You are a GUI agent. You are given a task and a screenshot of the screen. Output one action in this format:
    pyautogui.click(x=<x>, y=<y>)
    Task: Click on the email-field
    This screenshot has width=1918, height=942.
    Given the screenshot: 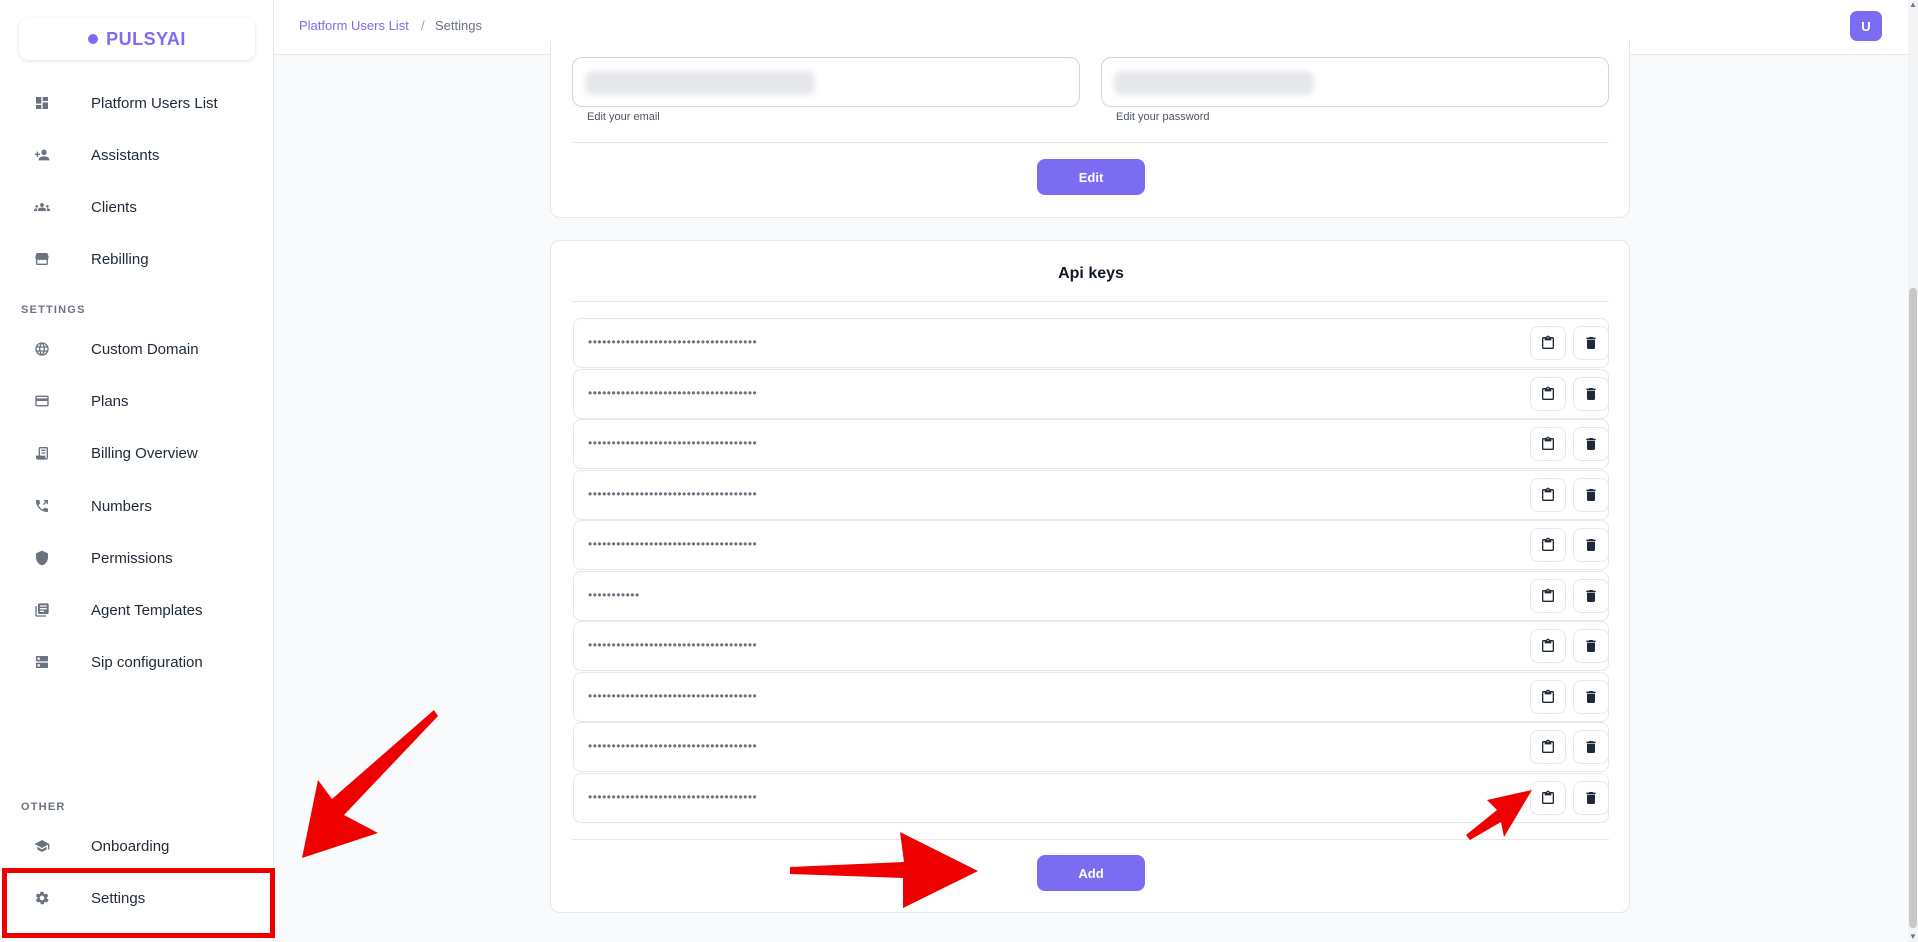 What is the action you would take?
    pyautogui.click(x=826, y=82)
    